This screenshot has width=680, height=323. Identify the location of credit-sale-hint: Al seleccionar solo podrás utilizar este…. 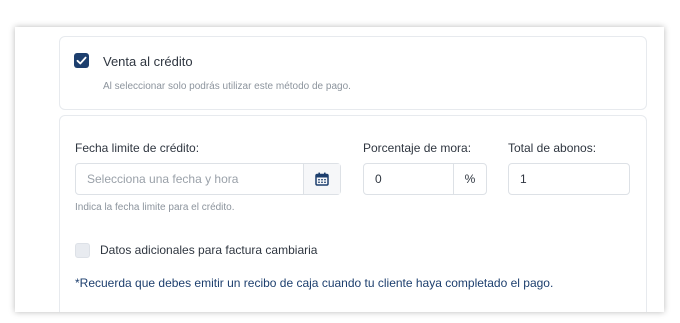
(227, 86).